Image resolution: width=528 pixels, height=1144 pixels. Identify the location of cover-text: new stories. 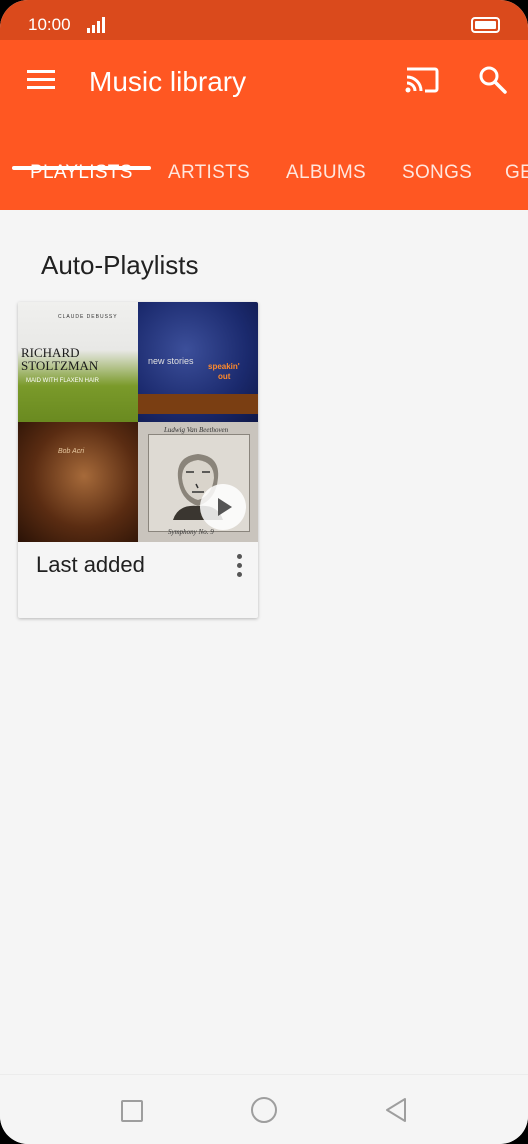
(171, 361).